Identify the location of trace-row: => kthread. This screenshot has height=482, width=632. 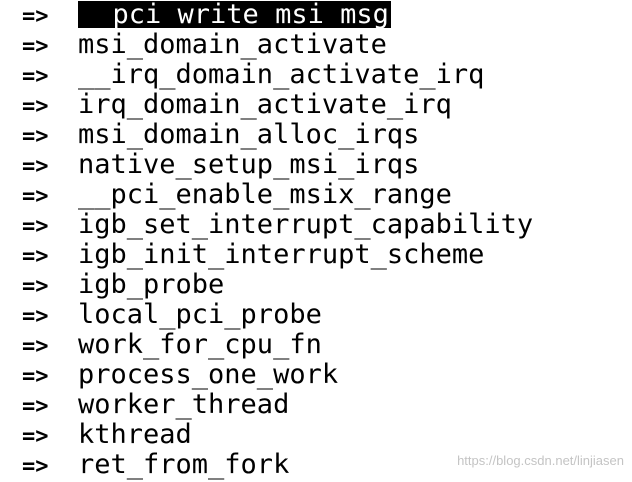
(277, 435).